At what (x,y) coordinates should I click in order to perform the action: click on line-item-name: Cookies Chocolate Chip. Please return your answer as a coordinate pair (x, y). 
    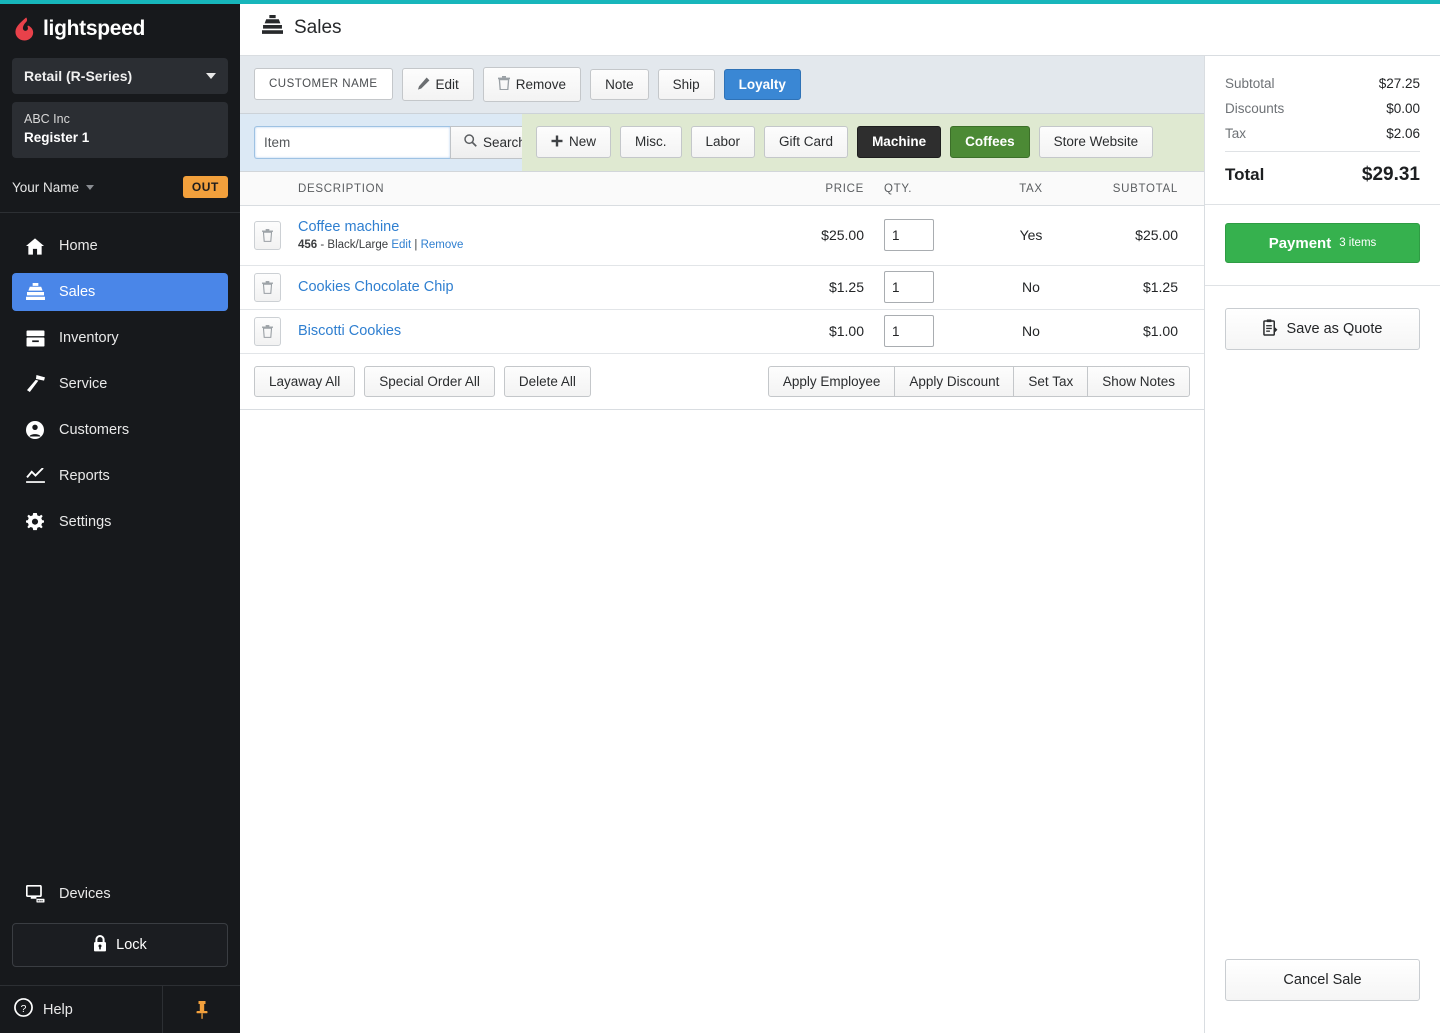
    Looking at the image, I should click on (539, 287).